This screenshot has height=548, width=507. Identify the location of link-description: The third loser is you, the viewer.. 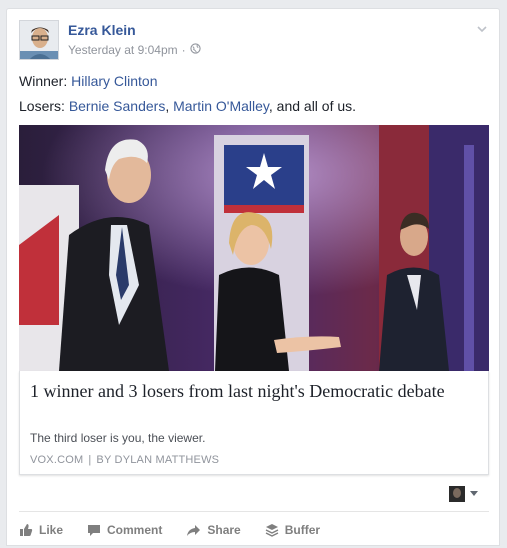
(118, 438).